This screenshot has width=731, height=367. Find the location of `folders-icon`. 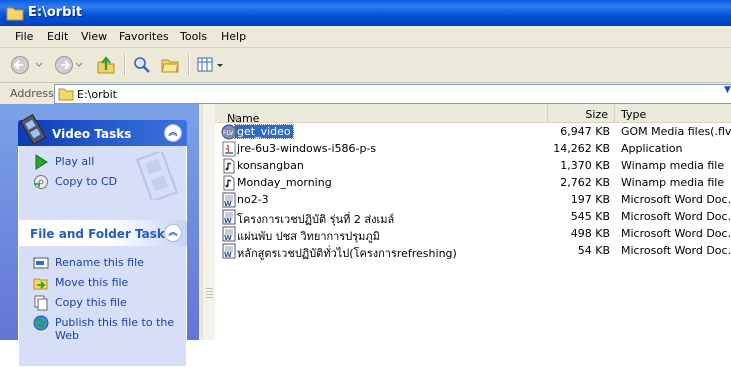

folders-icon is located at coordinates (170, 65).